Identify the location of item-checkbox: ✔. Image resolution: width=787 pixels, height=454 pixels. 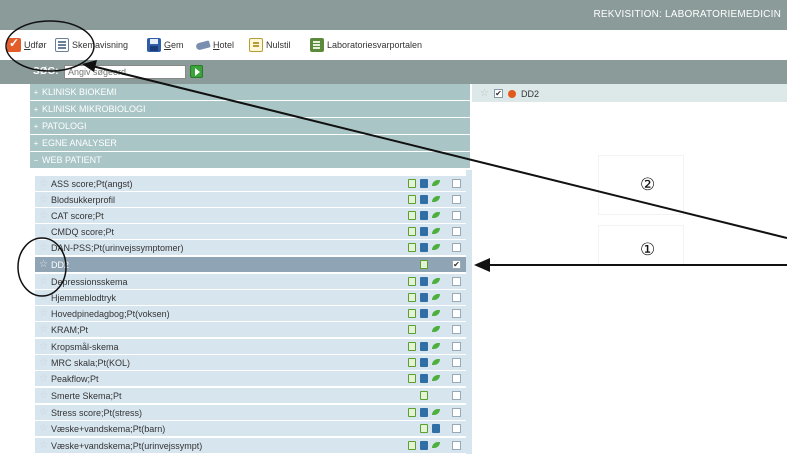
(456, 264).